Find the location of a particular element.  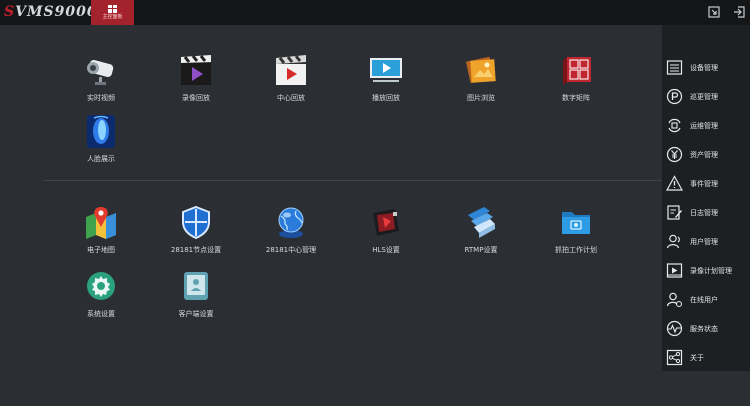

face-icon is located at coordinates (101, 131).